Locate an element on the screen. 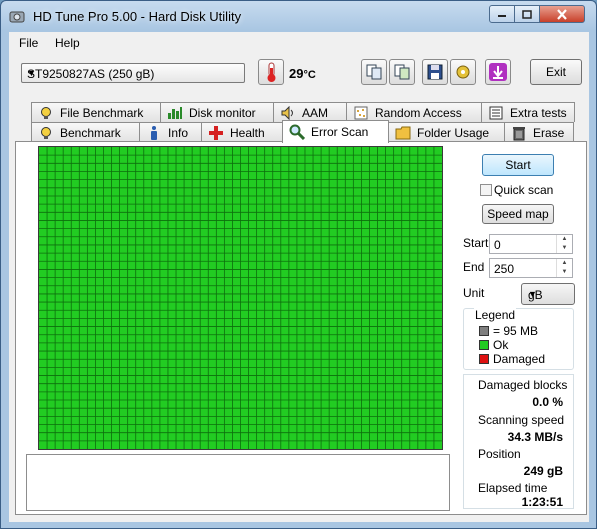 The width and height of the screenshot is (597, 529). end-input-value: 250 is located at coordinates (504, 269).